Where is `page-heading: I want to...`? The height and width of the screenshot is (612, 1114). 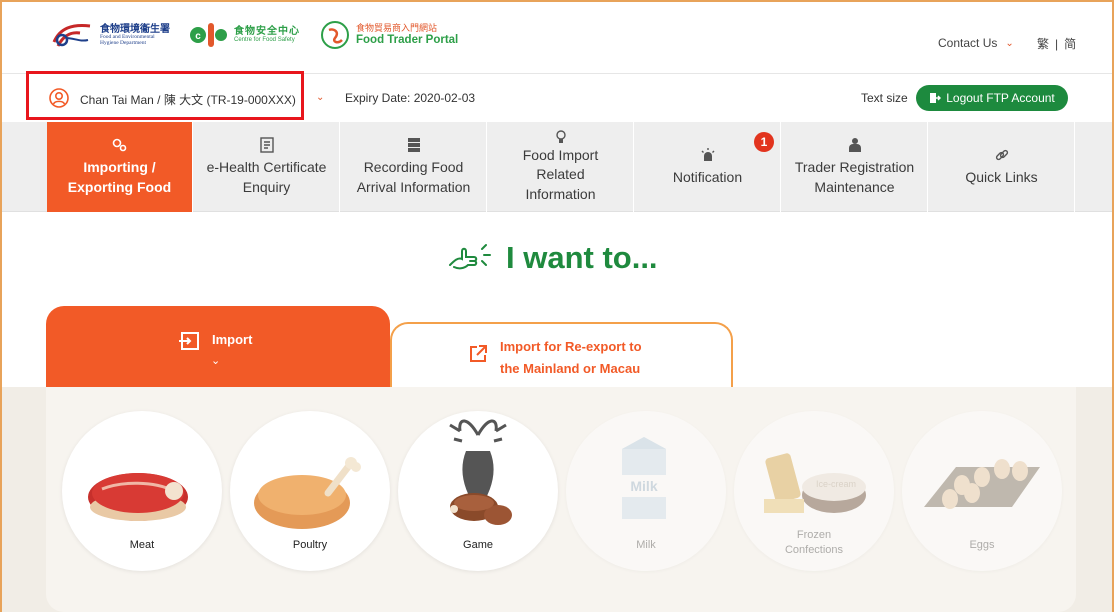
page-heading: I want to... is located at coordinates (582, 257).